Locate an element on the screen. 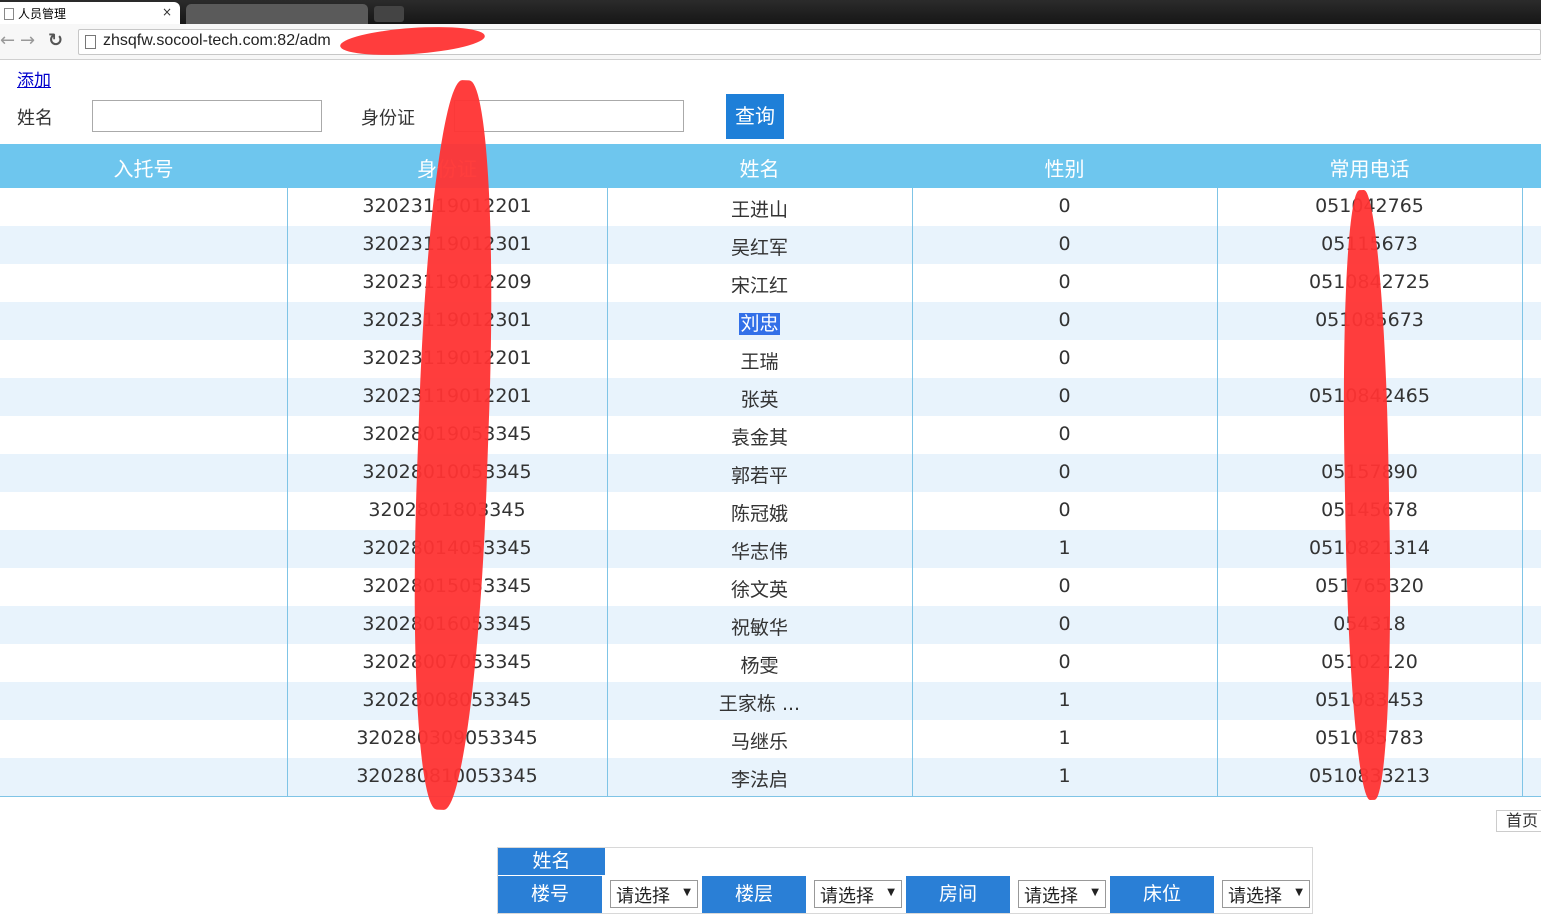 The width and height of the screenshot is (1541, 914). table-row: 32028015053345徐文英0051765320 is located at coordinates (770, 587).